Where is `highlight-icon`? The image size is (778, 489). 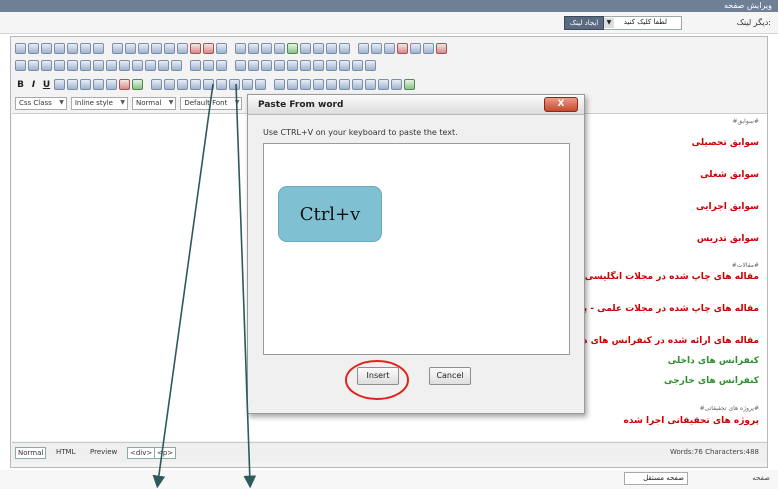 highlight-icon is located at coordinates (137, 84).